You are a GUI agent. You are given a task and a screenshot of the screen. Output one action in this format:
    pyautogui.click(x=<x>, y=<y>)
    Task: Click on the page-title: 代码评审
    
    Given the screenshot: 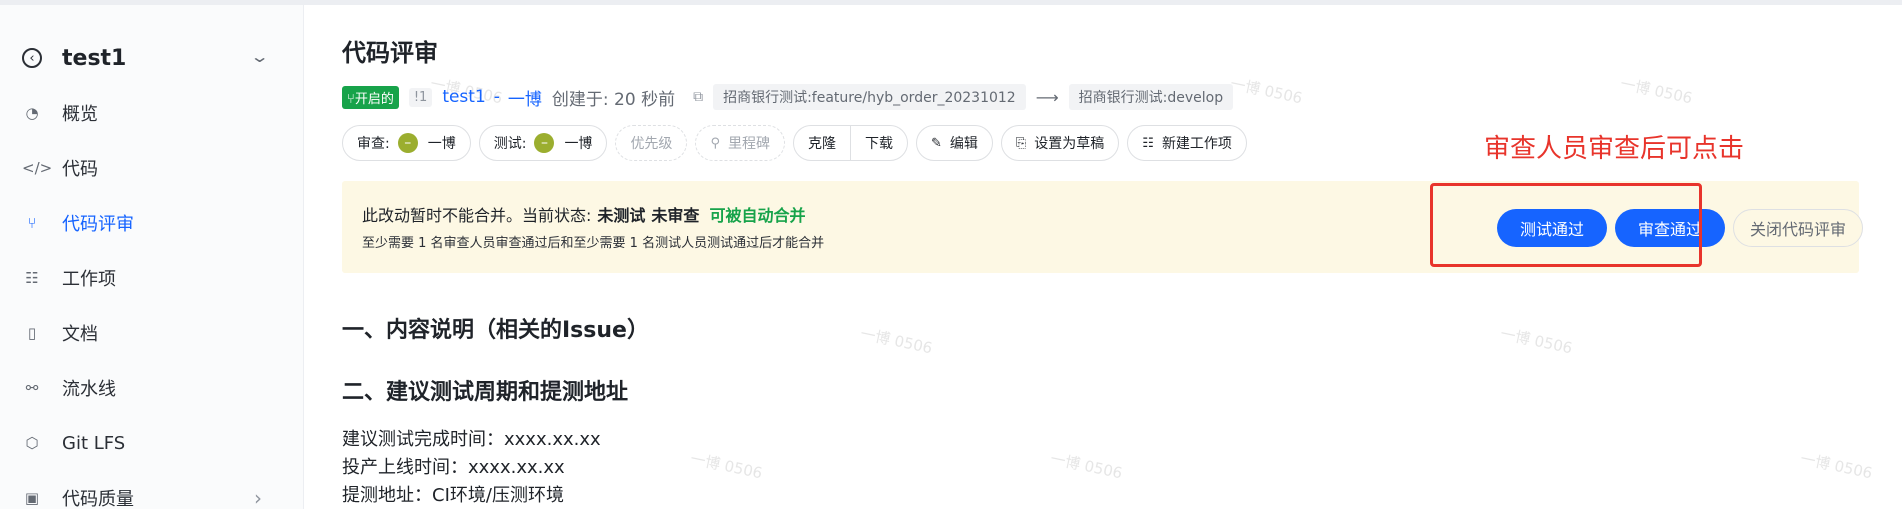 What is the action you would take?
    pyautogui.click(x=390, y=53)
    